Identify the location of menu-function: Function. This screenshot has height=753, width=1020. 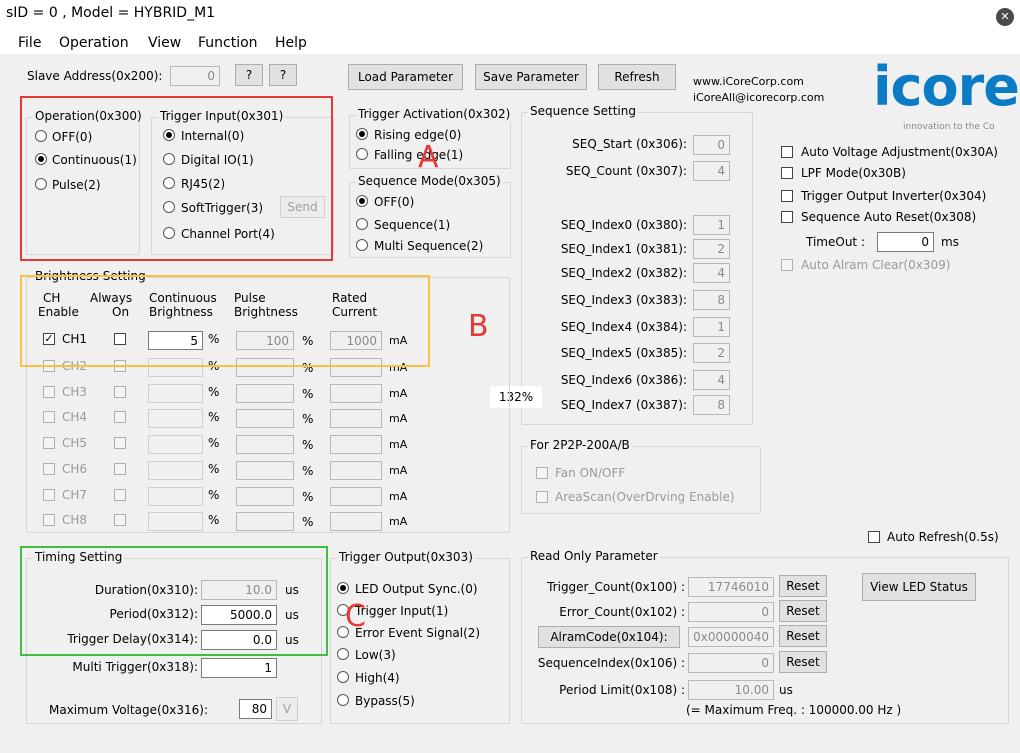
(228, 43).